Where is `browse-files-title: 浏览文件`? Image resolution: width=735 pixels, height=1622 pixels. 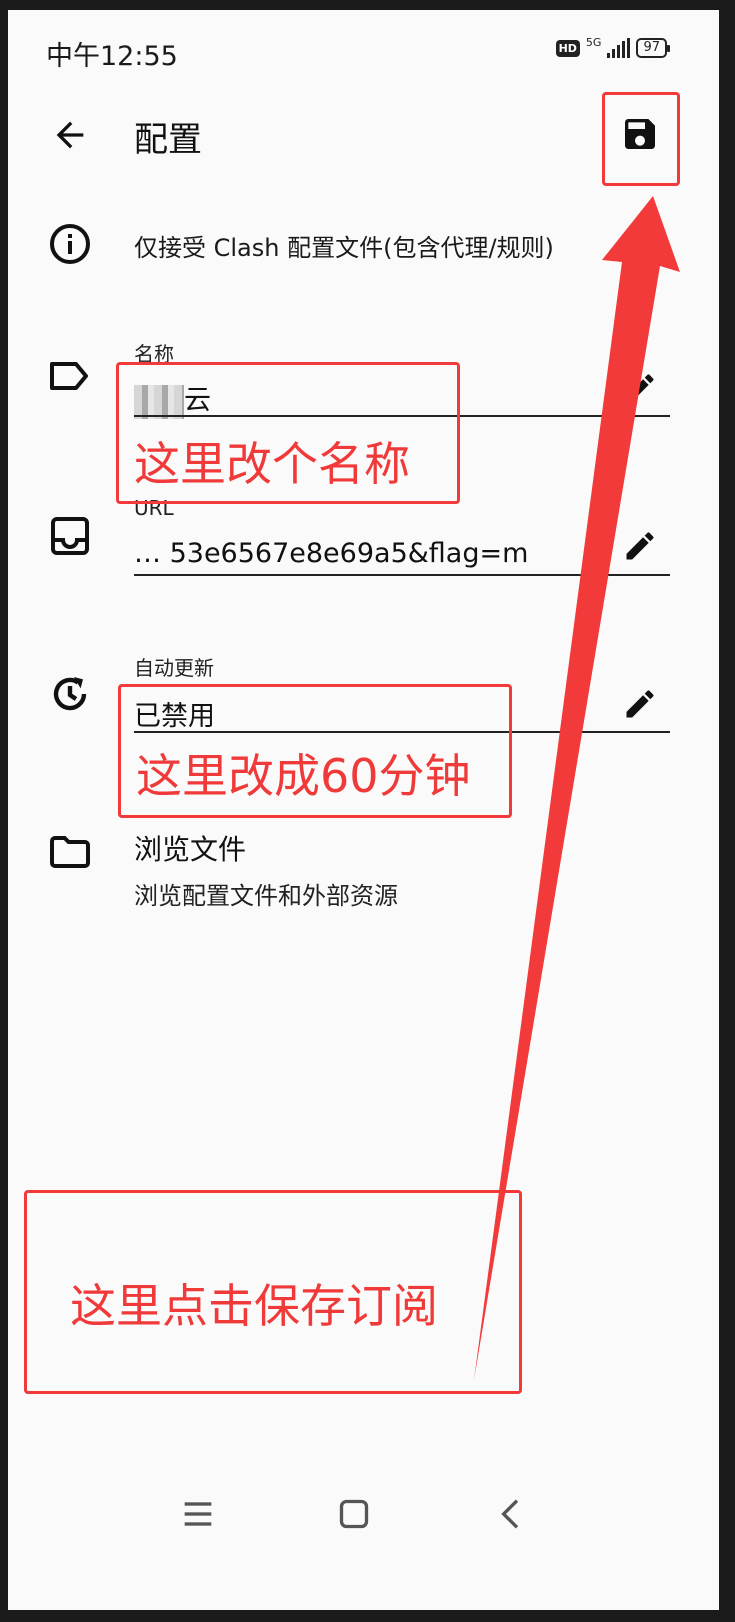
browse-files-title: 浏览文件 is located at coordinates (190, 848).